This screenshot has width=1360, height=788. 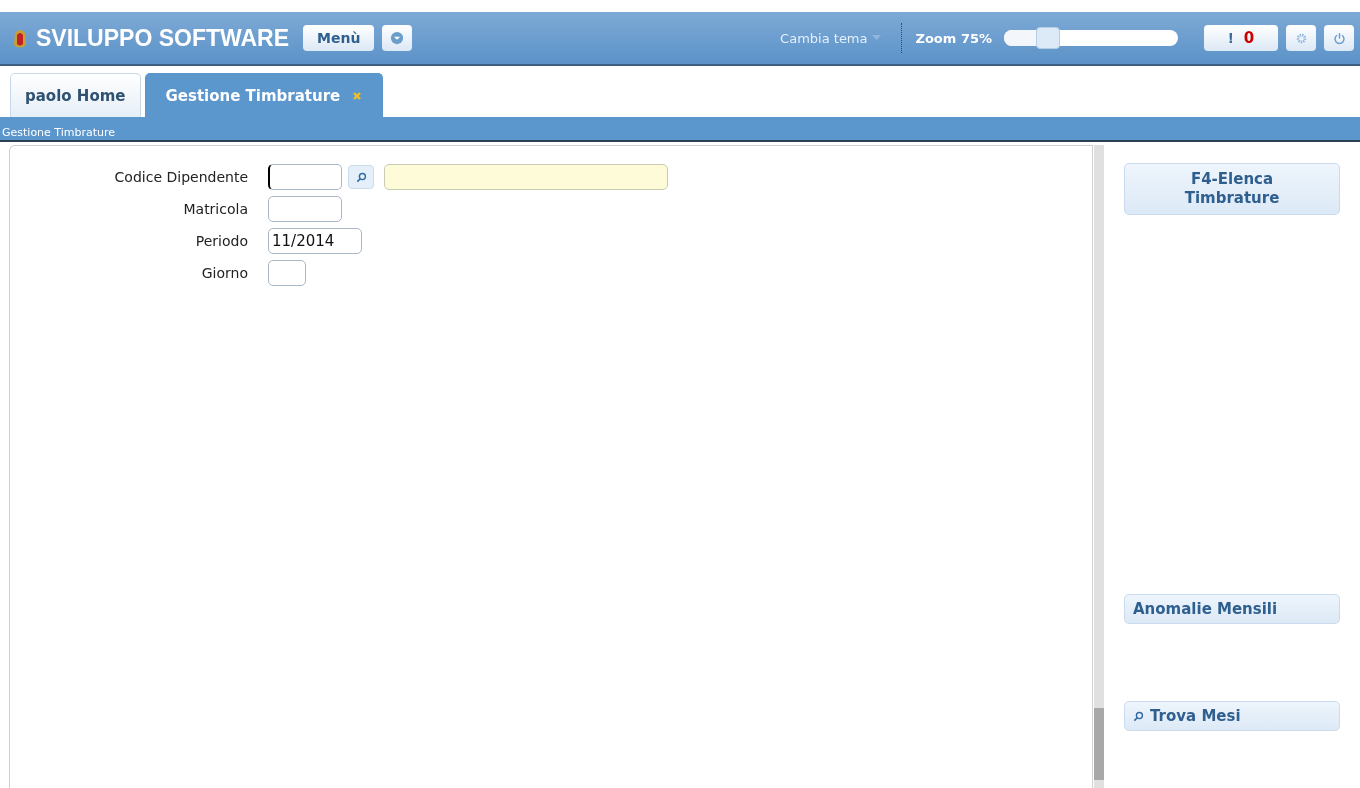 I want to click on scrollbar, so click(x=1099, y=466).